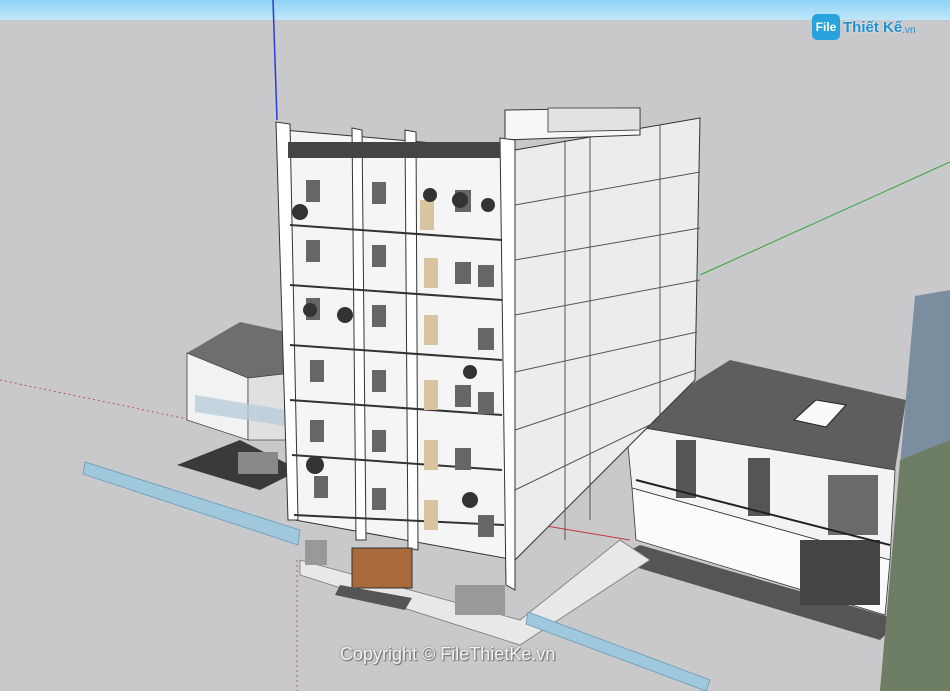 This screenshot has width=950, height=691. I want to click on filethietke-logo: File Thiết Kế .vn, so click(864, 27).